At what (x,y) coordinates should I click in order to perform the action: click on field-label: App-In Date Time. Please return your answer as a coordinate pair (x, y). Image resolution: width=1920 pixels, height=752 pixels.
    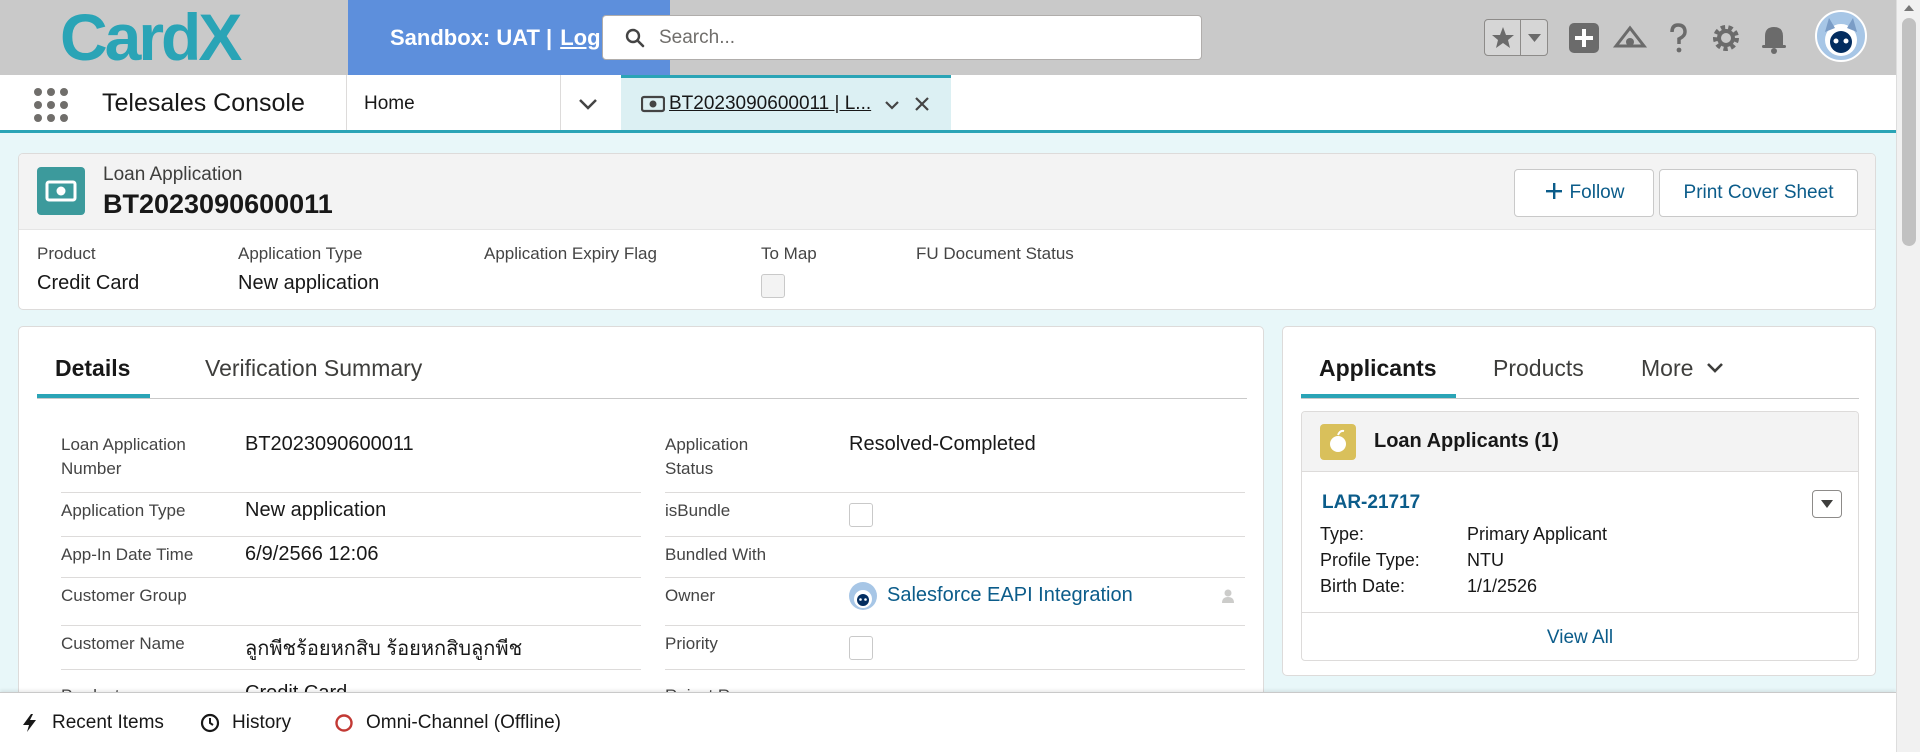
    Looking at the image, I should click on (127, 554).